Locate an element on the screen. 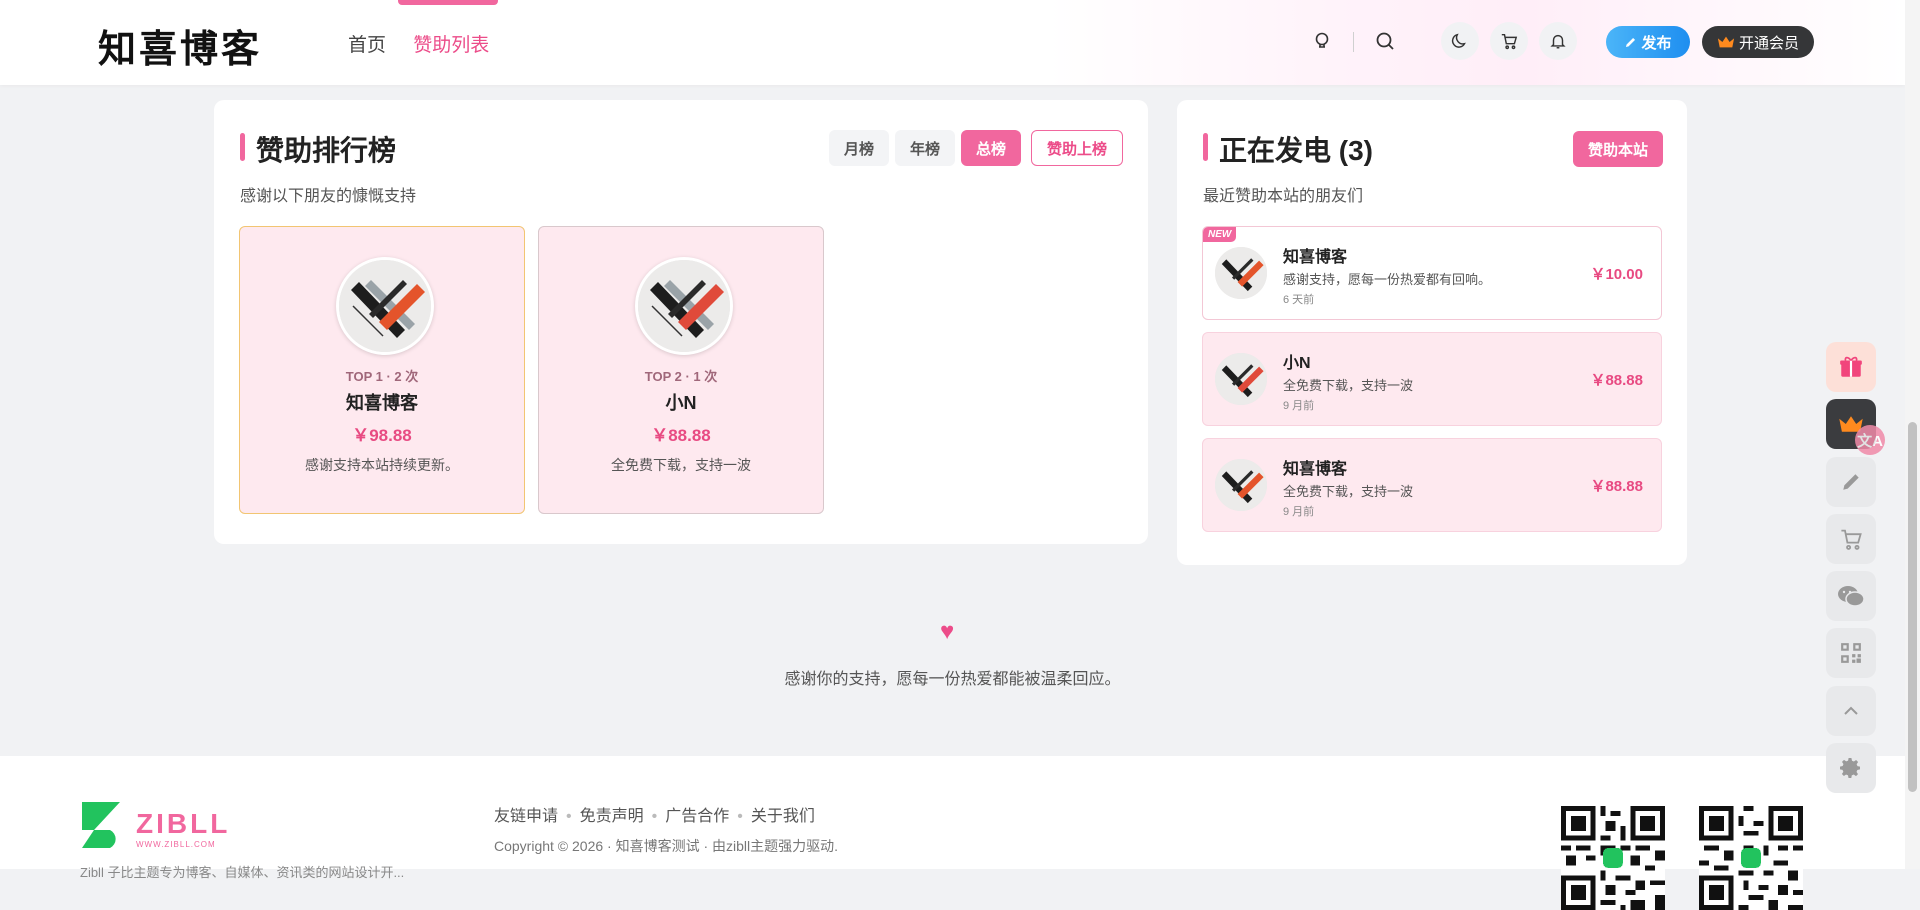 The image size is (1920, 910). top-sponsor-card: TOP 2 · 1 次 小N ￥88.88 全免费下载，支持一波 is located at coordinates (681, 370).